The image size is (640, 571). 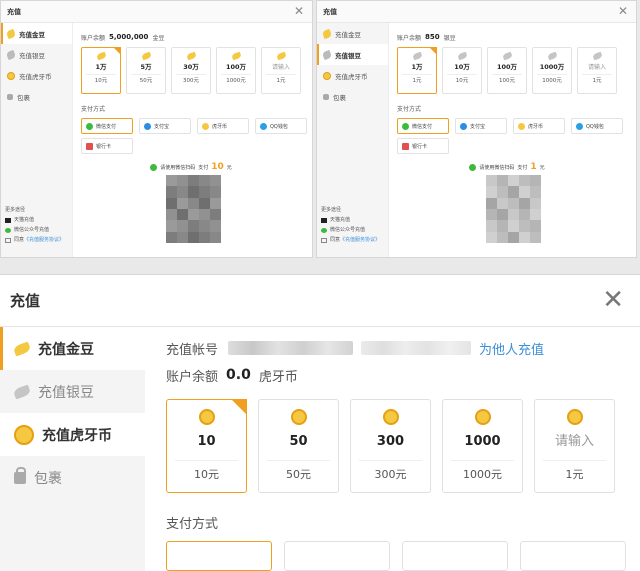 I want to click on agreement-row: 同意 《充值服务协议》, so click(x=350, y=240).